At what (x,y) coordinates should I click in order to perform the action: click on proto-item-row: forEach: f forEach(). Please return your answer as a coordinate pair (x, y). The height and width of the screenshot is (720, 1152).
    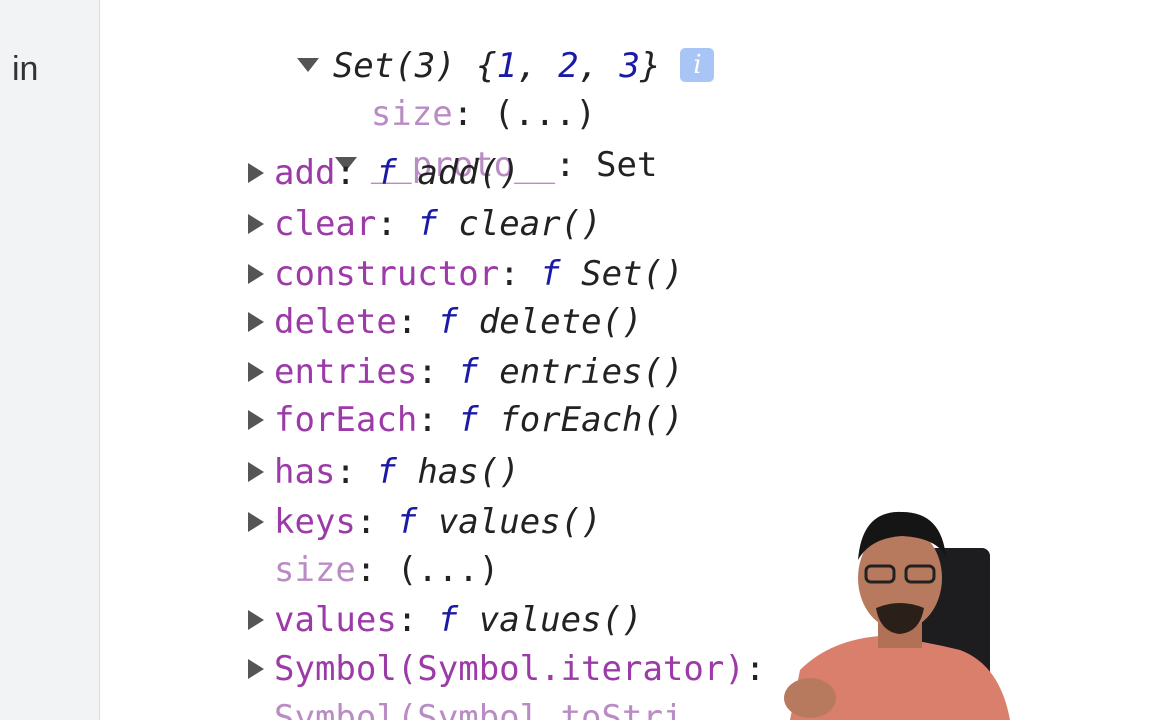
    Looking at the image, I should click on (465, 420).